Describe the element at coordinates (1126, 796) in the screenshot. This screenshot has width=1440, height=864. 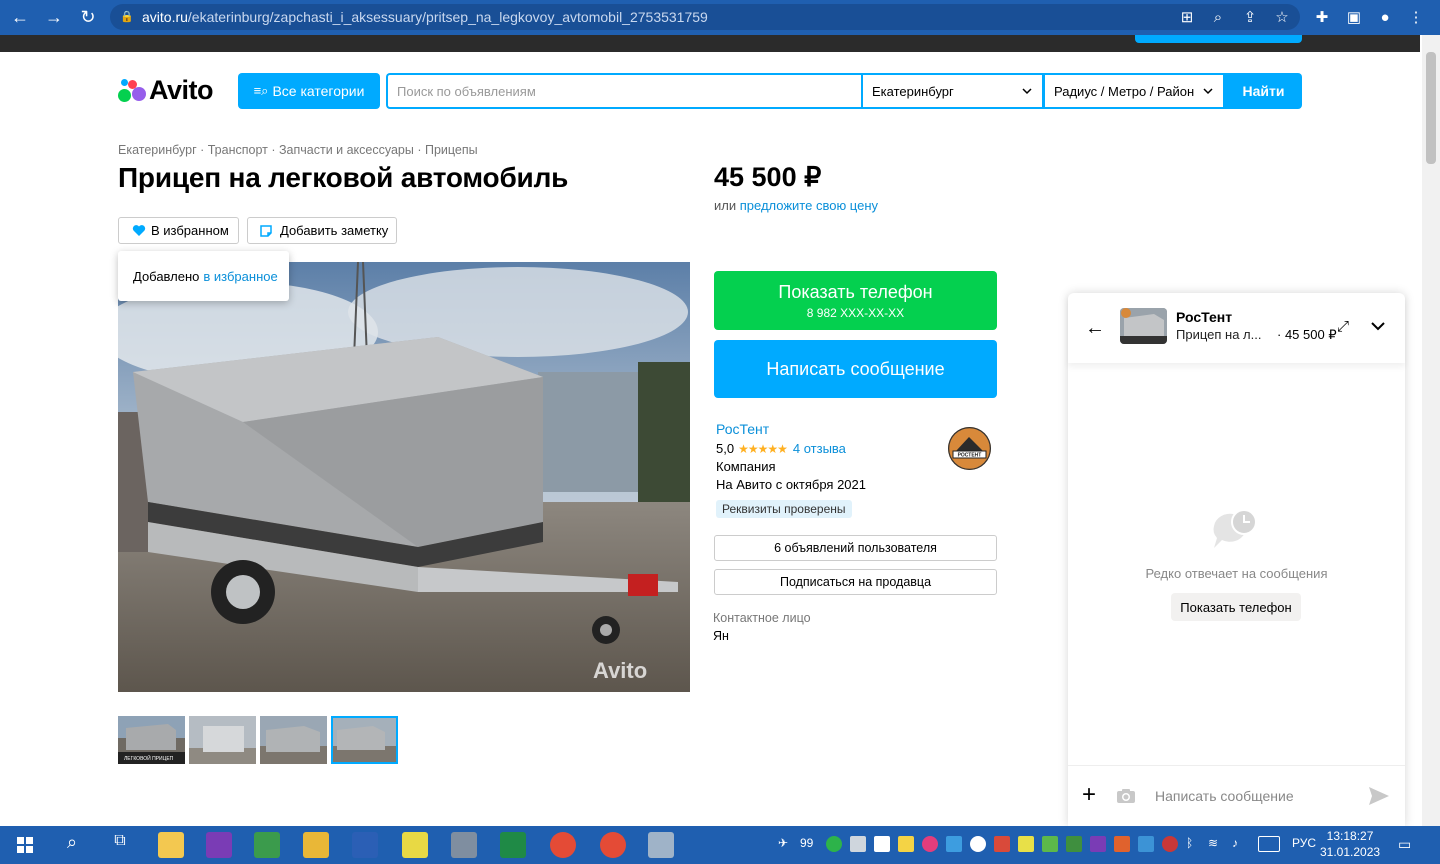
I see `camera-icon` at that location.